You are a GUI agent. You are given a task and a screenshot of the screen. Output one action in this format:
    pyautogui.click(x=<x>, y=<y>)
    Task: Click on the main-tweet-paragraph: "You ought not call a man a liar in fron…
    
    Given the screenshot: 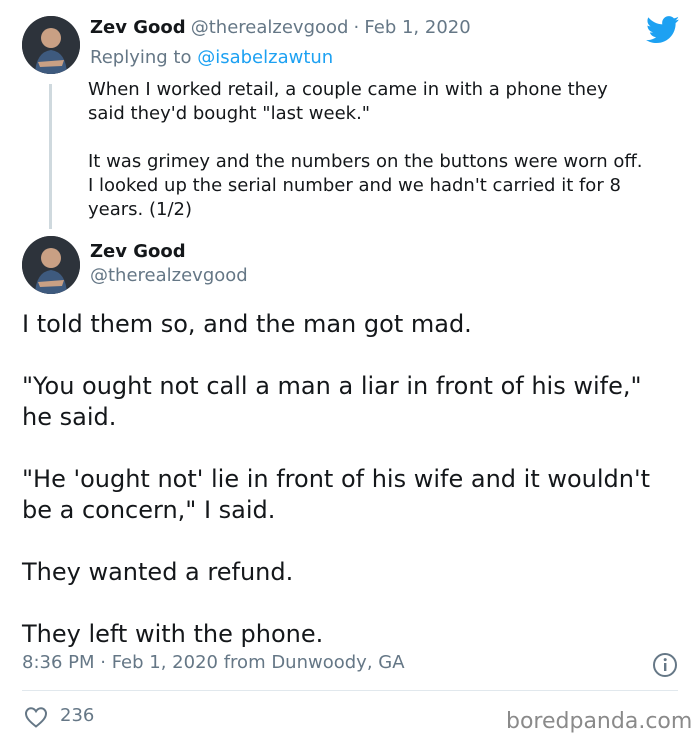 What is the action you would take?
    pyautogui.click(x=332, y=401)
    